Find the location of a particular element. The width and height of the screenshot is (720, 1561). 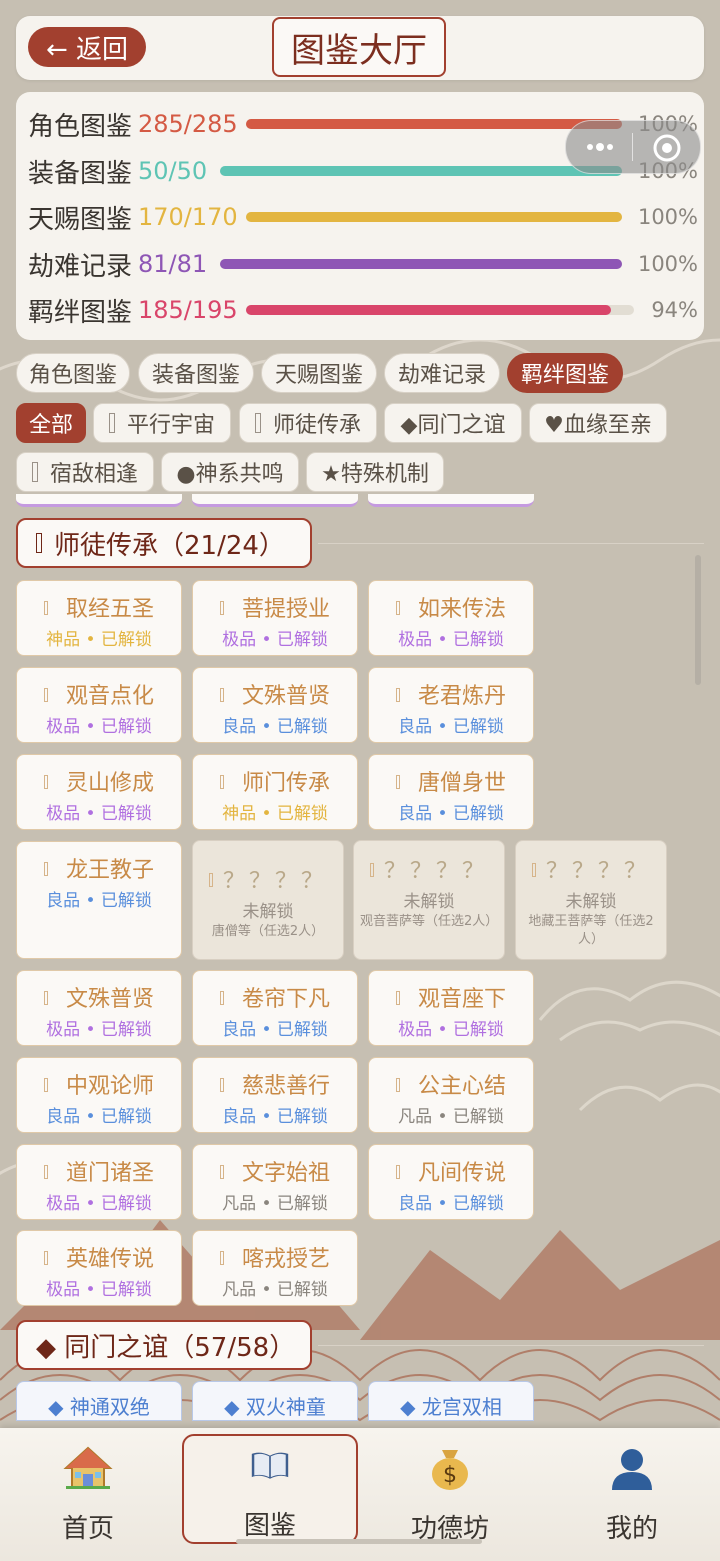

tab-trial: 劫难记录 is located at coordinates (442, 373).